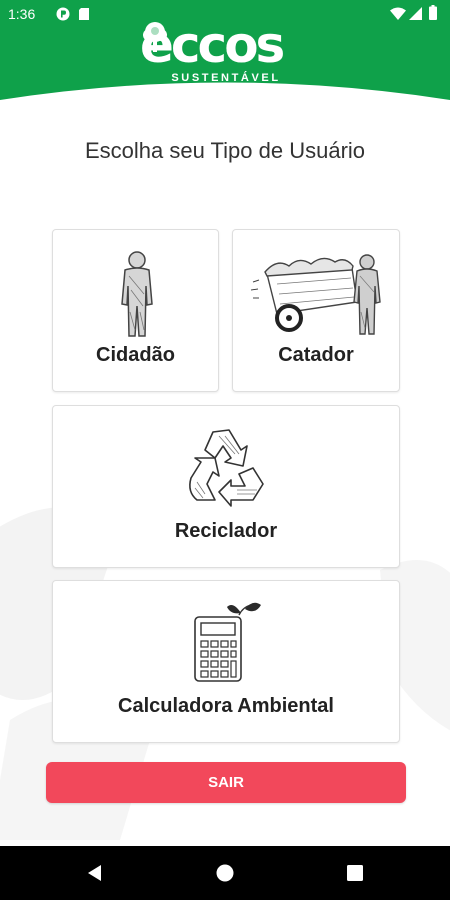 This screenshot has height=900, width=450. I want to click on battery-icon, so click(433, 12).